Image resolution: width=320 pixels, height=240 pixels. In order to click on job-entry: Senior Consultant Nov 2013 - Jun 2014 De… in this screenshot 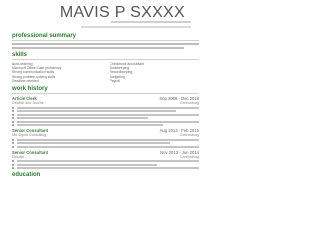, I will do `click(105, 160)`.